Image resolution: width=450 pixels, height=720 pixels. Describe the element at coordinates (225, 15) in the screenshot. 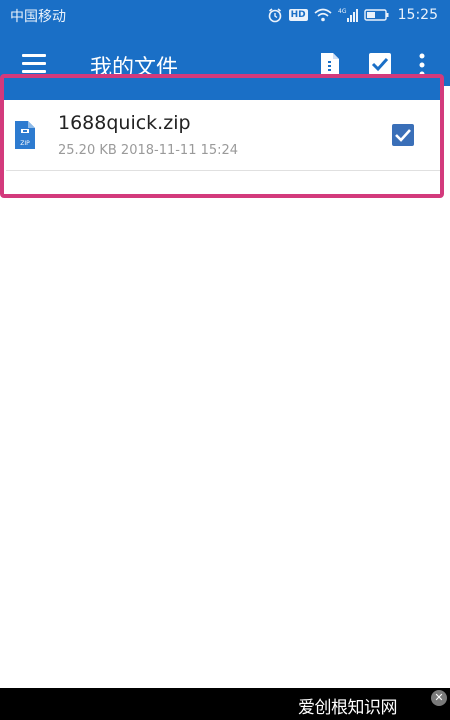

I see `status-bar: 中国移动 HD 4G 15:25` at that location.